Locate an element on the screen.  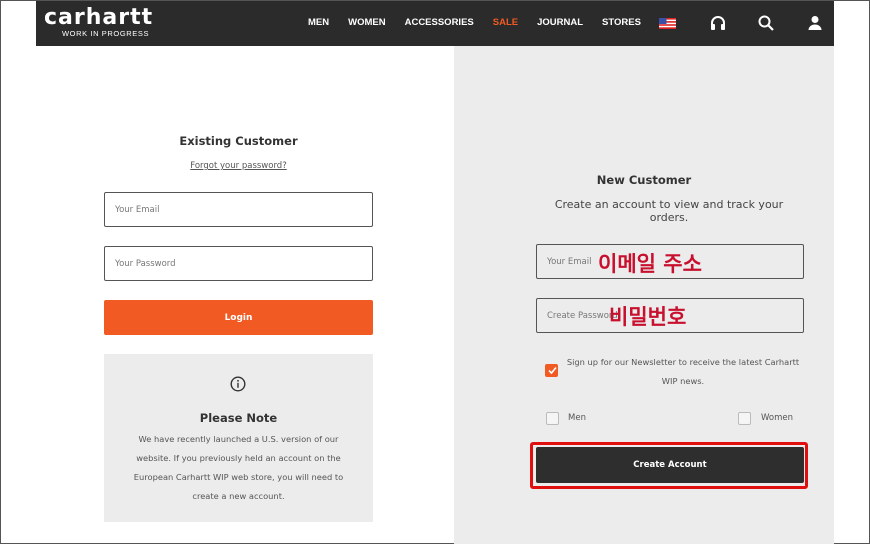
login-password-input is located at coordinates (238, 263).